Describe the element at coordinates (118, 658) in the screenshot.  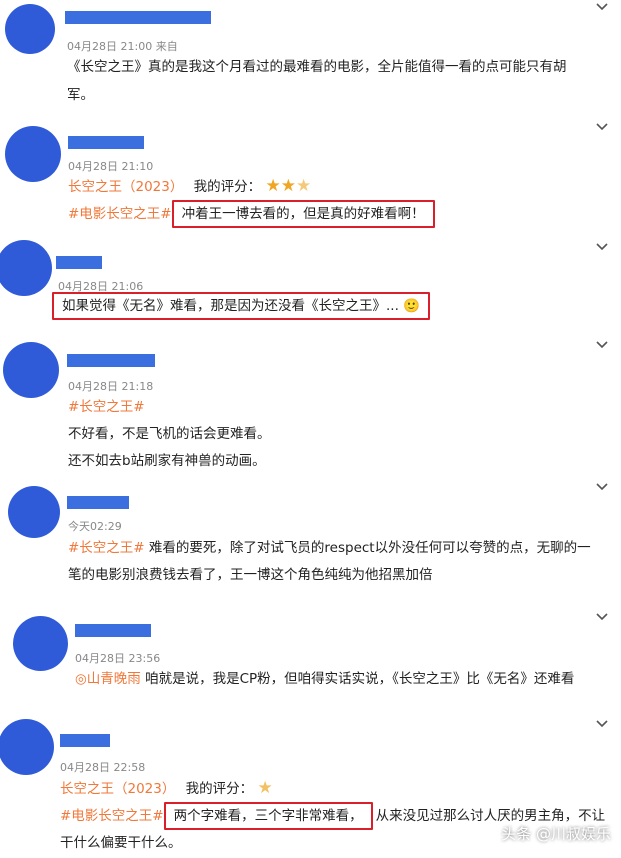
I see `timestamp: 04月28日 23:56` at that location.